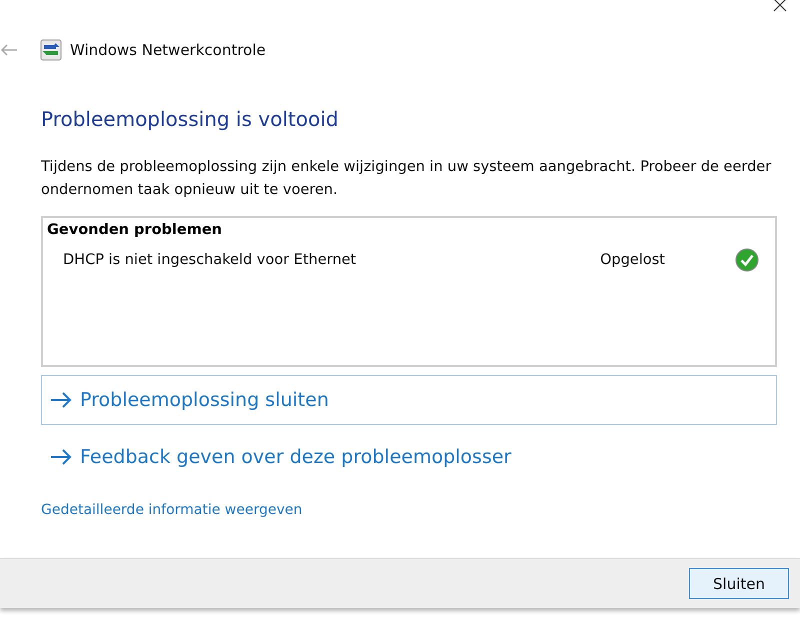 The image size is (800, 629). Describe the element at coordinates (210, 260) in the screenshot. I see `problem-name: DHCP is niet ingeschakeld voor Ethernet` at that location.